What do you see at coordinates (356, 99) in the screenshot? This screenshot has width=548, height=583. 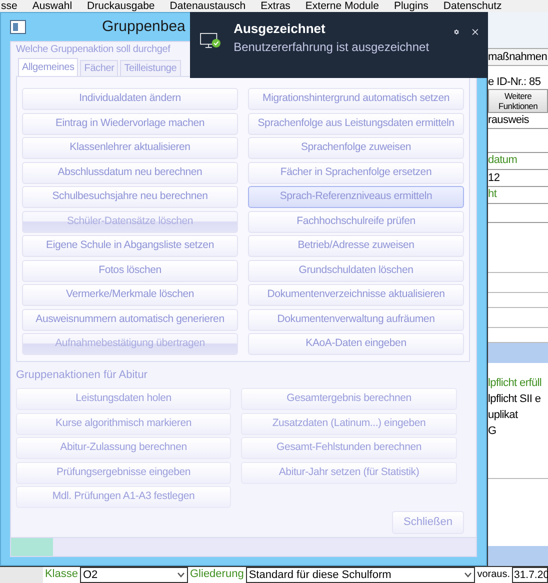 I see `action-button: Migrationshintergrund automatisch setzen` at bounding box center [356, 99].